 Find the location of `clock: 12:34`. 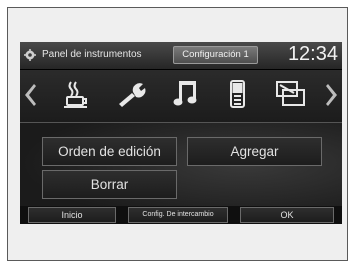

clock: 12:34 is located at coordinates (312, 54).